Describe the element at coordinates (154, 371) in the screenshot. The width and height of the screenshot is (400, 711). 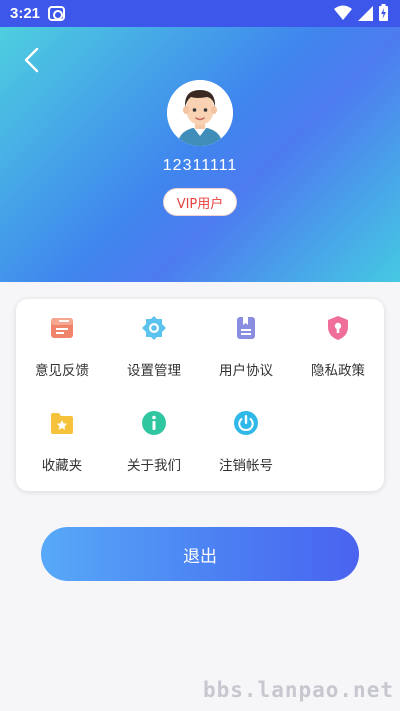
I see `menu-item-label: 设置管理` at that location.